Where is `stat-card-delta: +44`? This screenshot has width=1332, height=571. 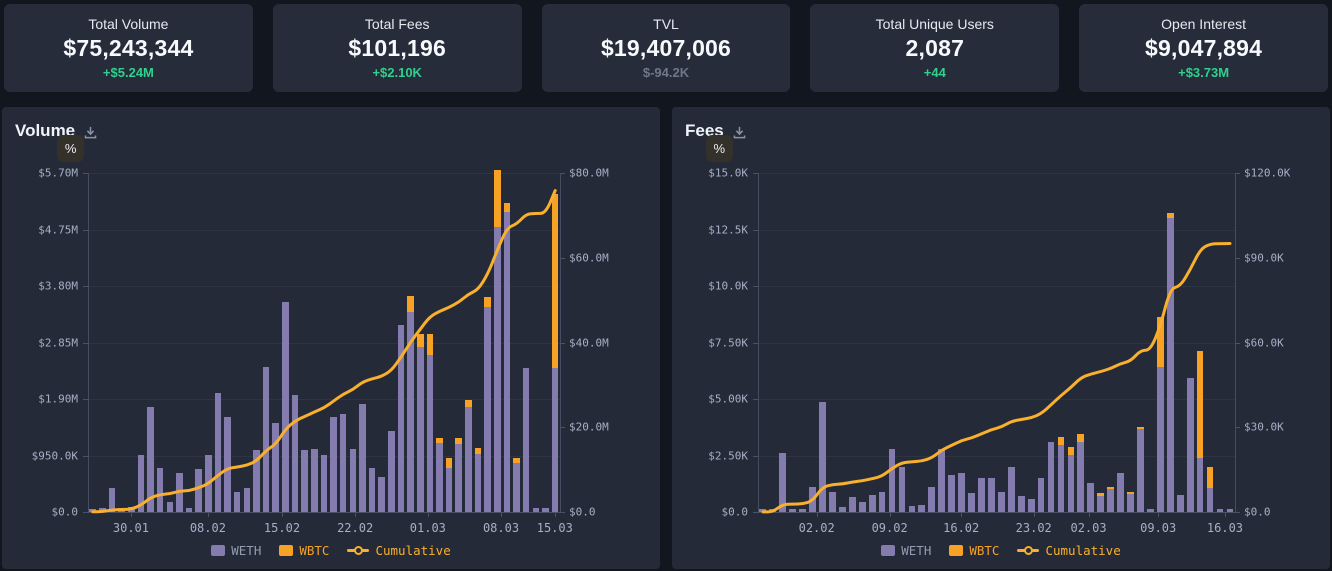 stat-card-delta: +44 is located at coordinates (934, 72).